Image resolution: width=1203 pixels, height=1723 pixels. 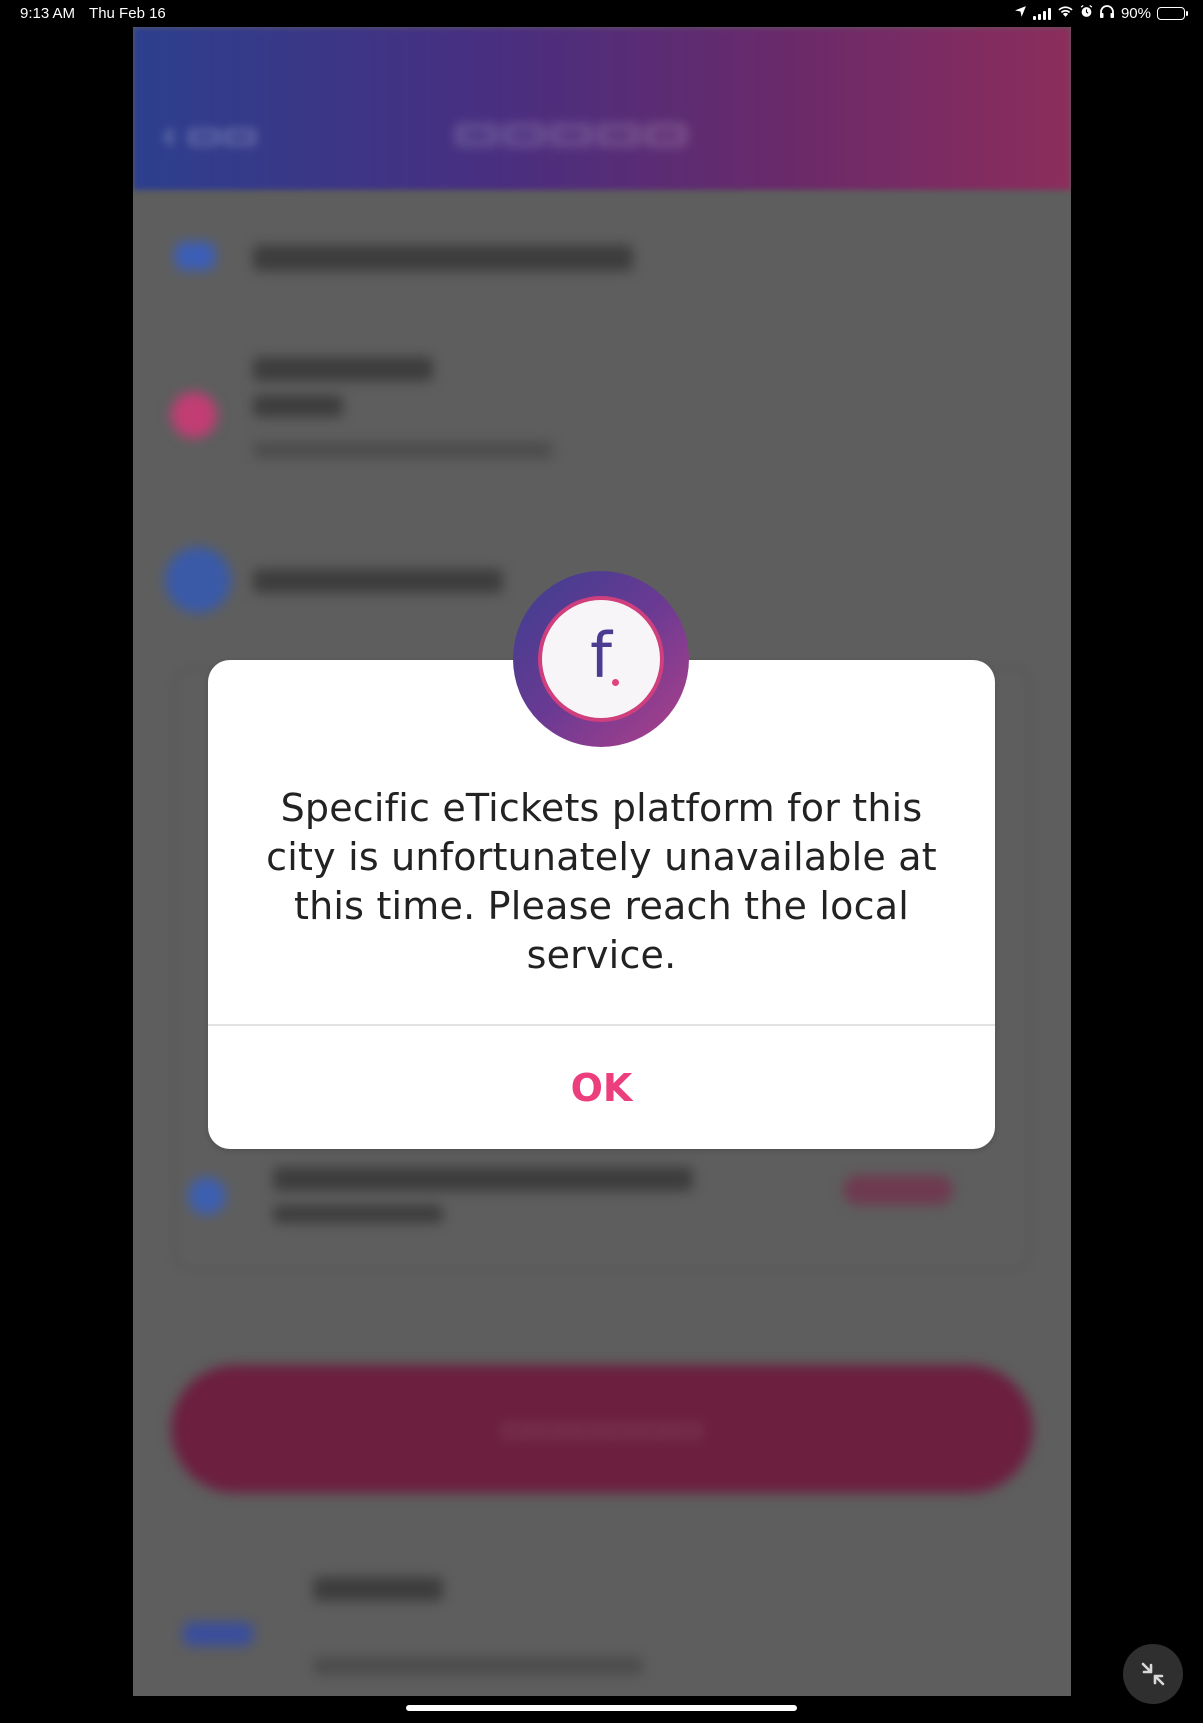 I want to click on header-title-blurred: ▭▭▭▭▭, so click(x=571, y=131).